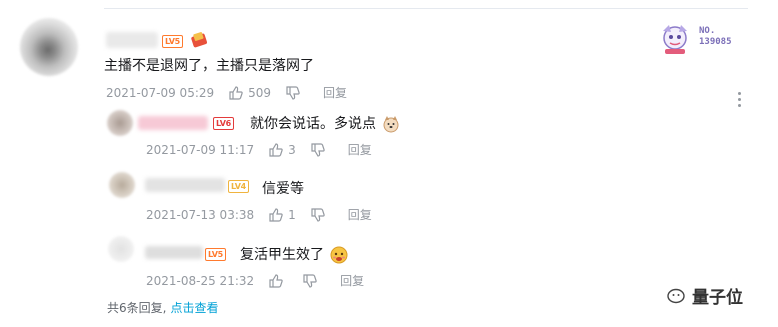 The image size is (778, 327). I want to click on reply-meta: 2021-07-09 11:17 3 回复, so click(259, 149).